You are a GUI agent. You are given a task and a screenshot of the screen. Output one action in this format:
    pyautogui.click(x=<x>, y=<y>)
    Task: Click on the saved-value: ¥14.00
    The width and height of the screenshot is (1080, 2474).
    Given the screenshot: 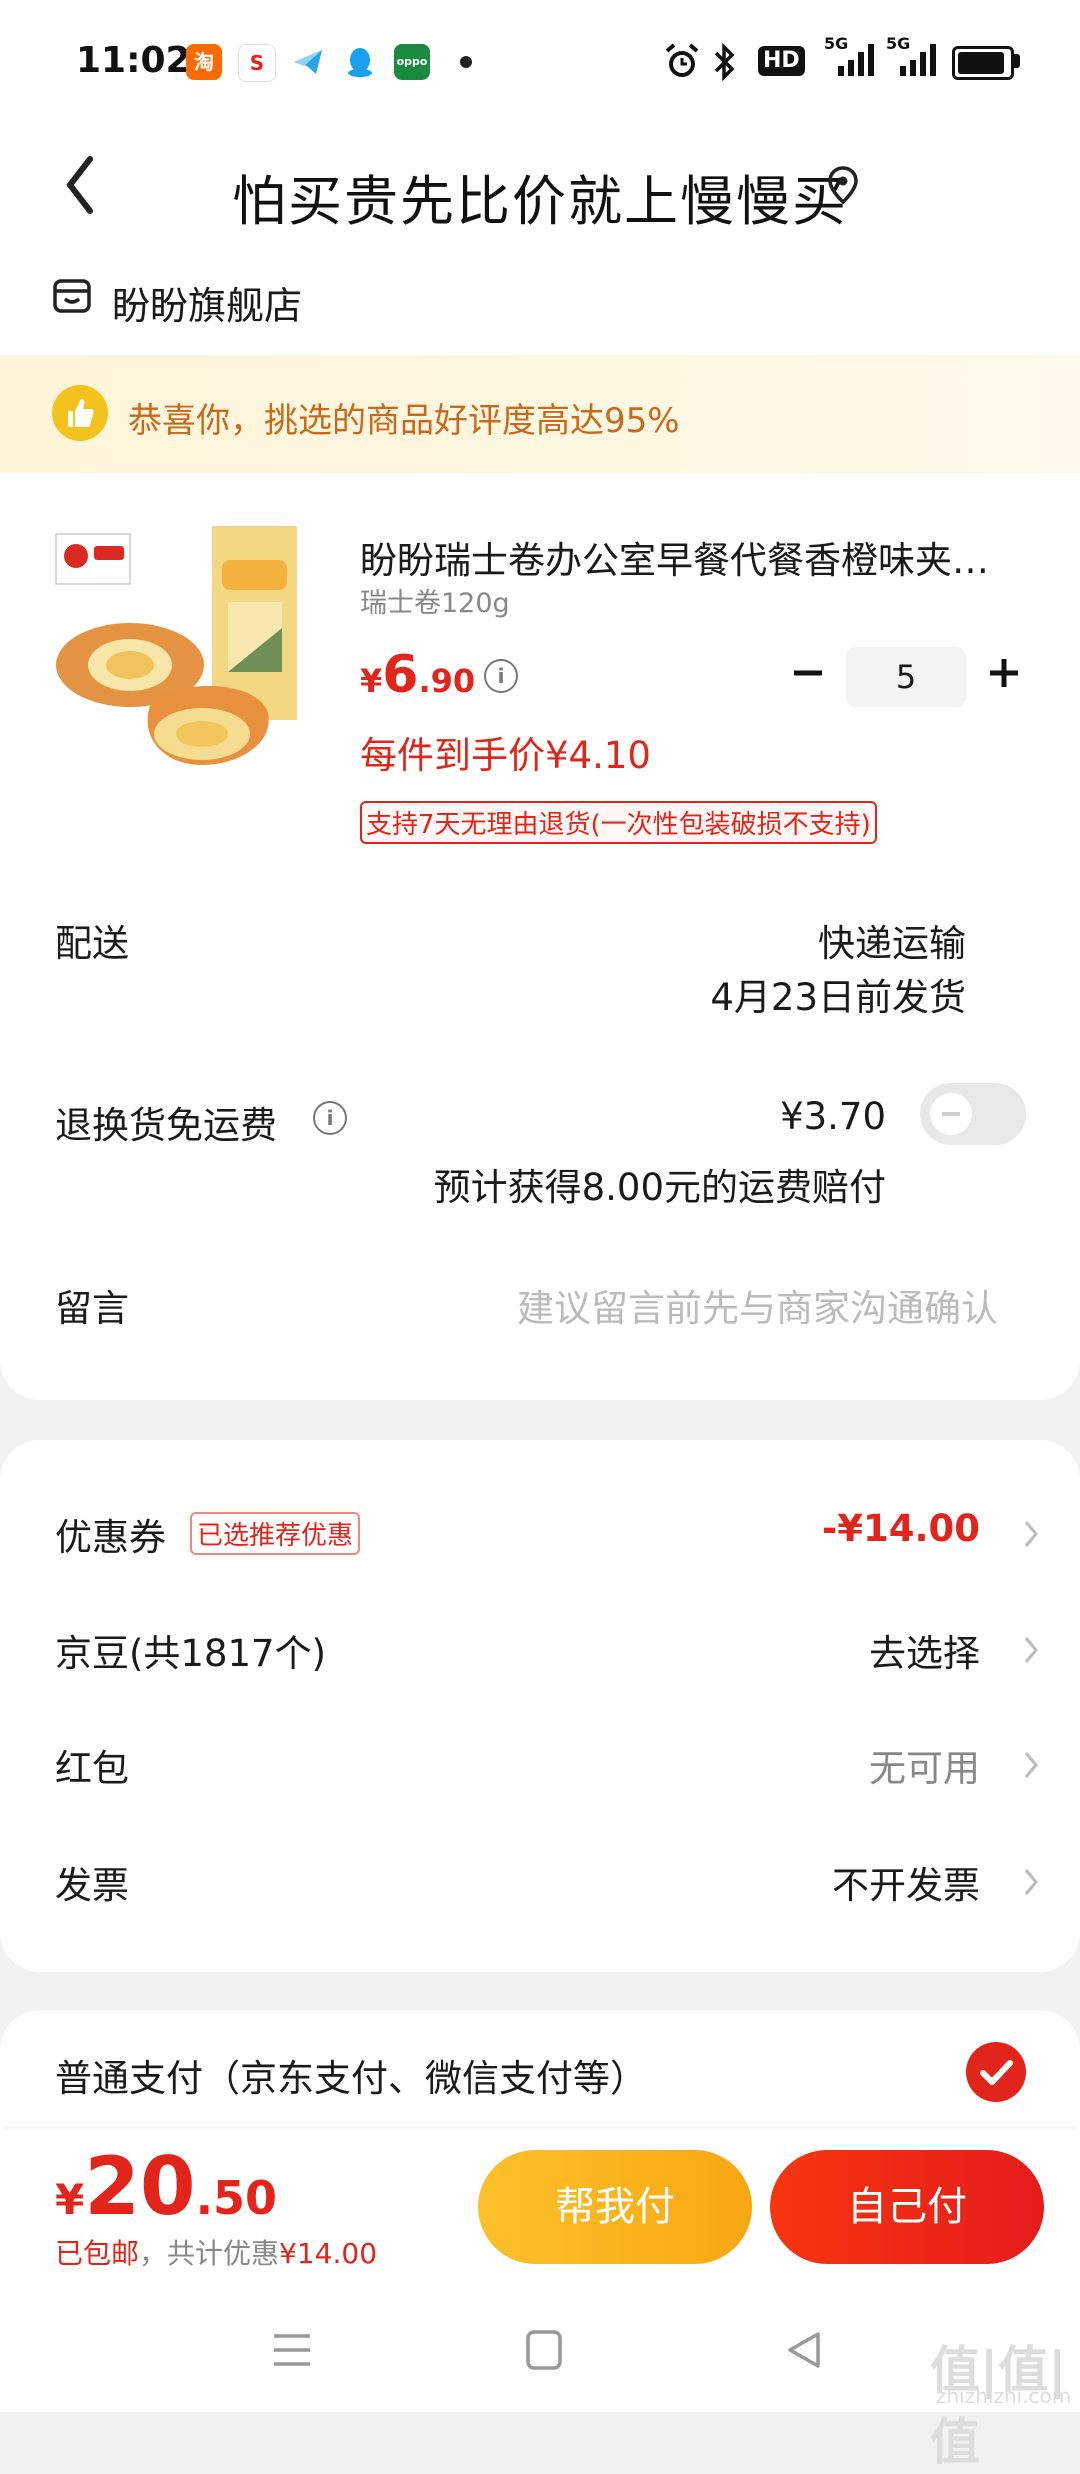 What is the action you would take?
    pyautogui.click(x=328, y=2253)
    